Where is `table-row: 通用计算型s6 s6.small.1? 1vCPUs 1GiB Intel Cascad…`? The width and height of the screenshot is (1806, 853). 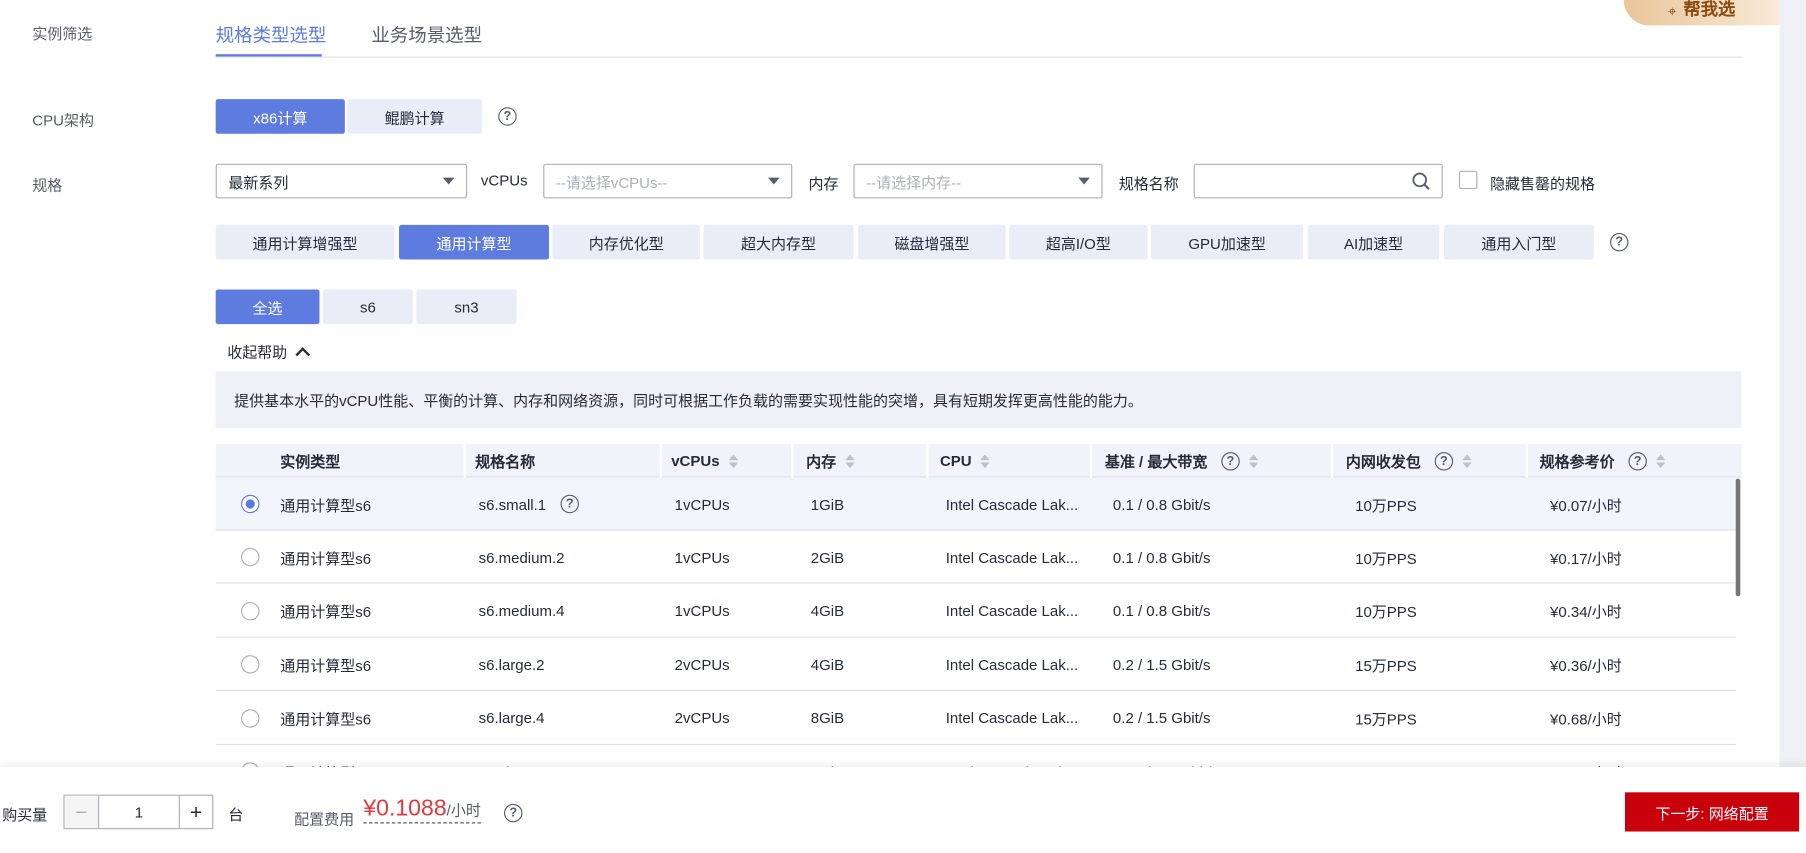 table-row: 通用计算型s6 s6.small.1? 1vCPUs 1GiB Intel Cascad… is located at coordinates (975, 504).